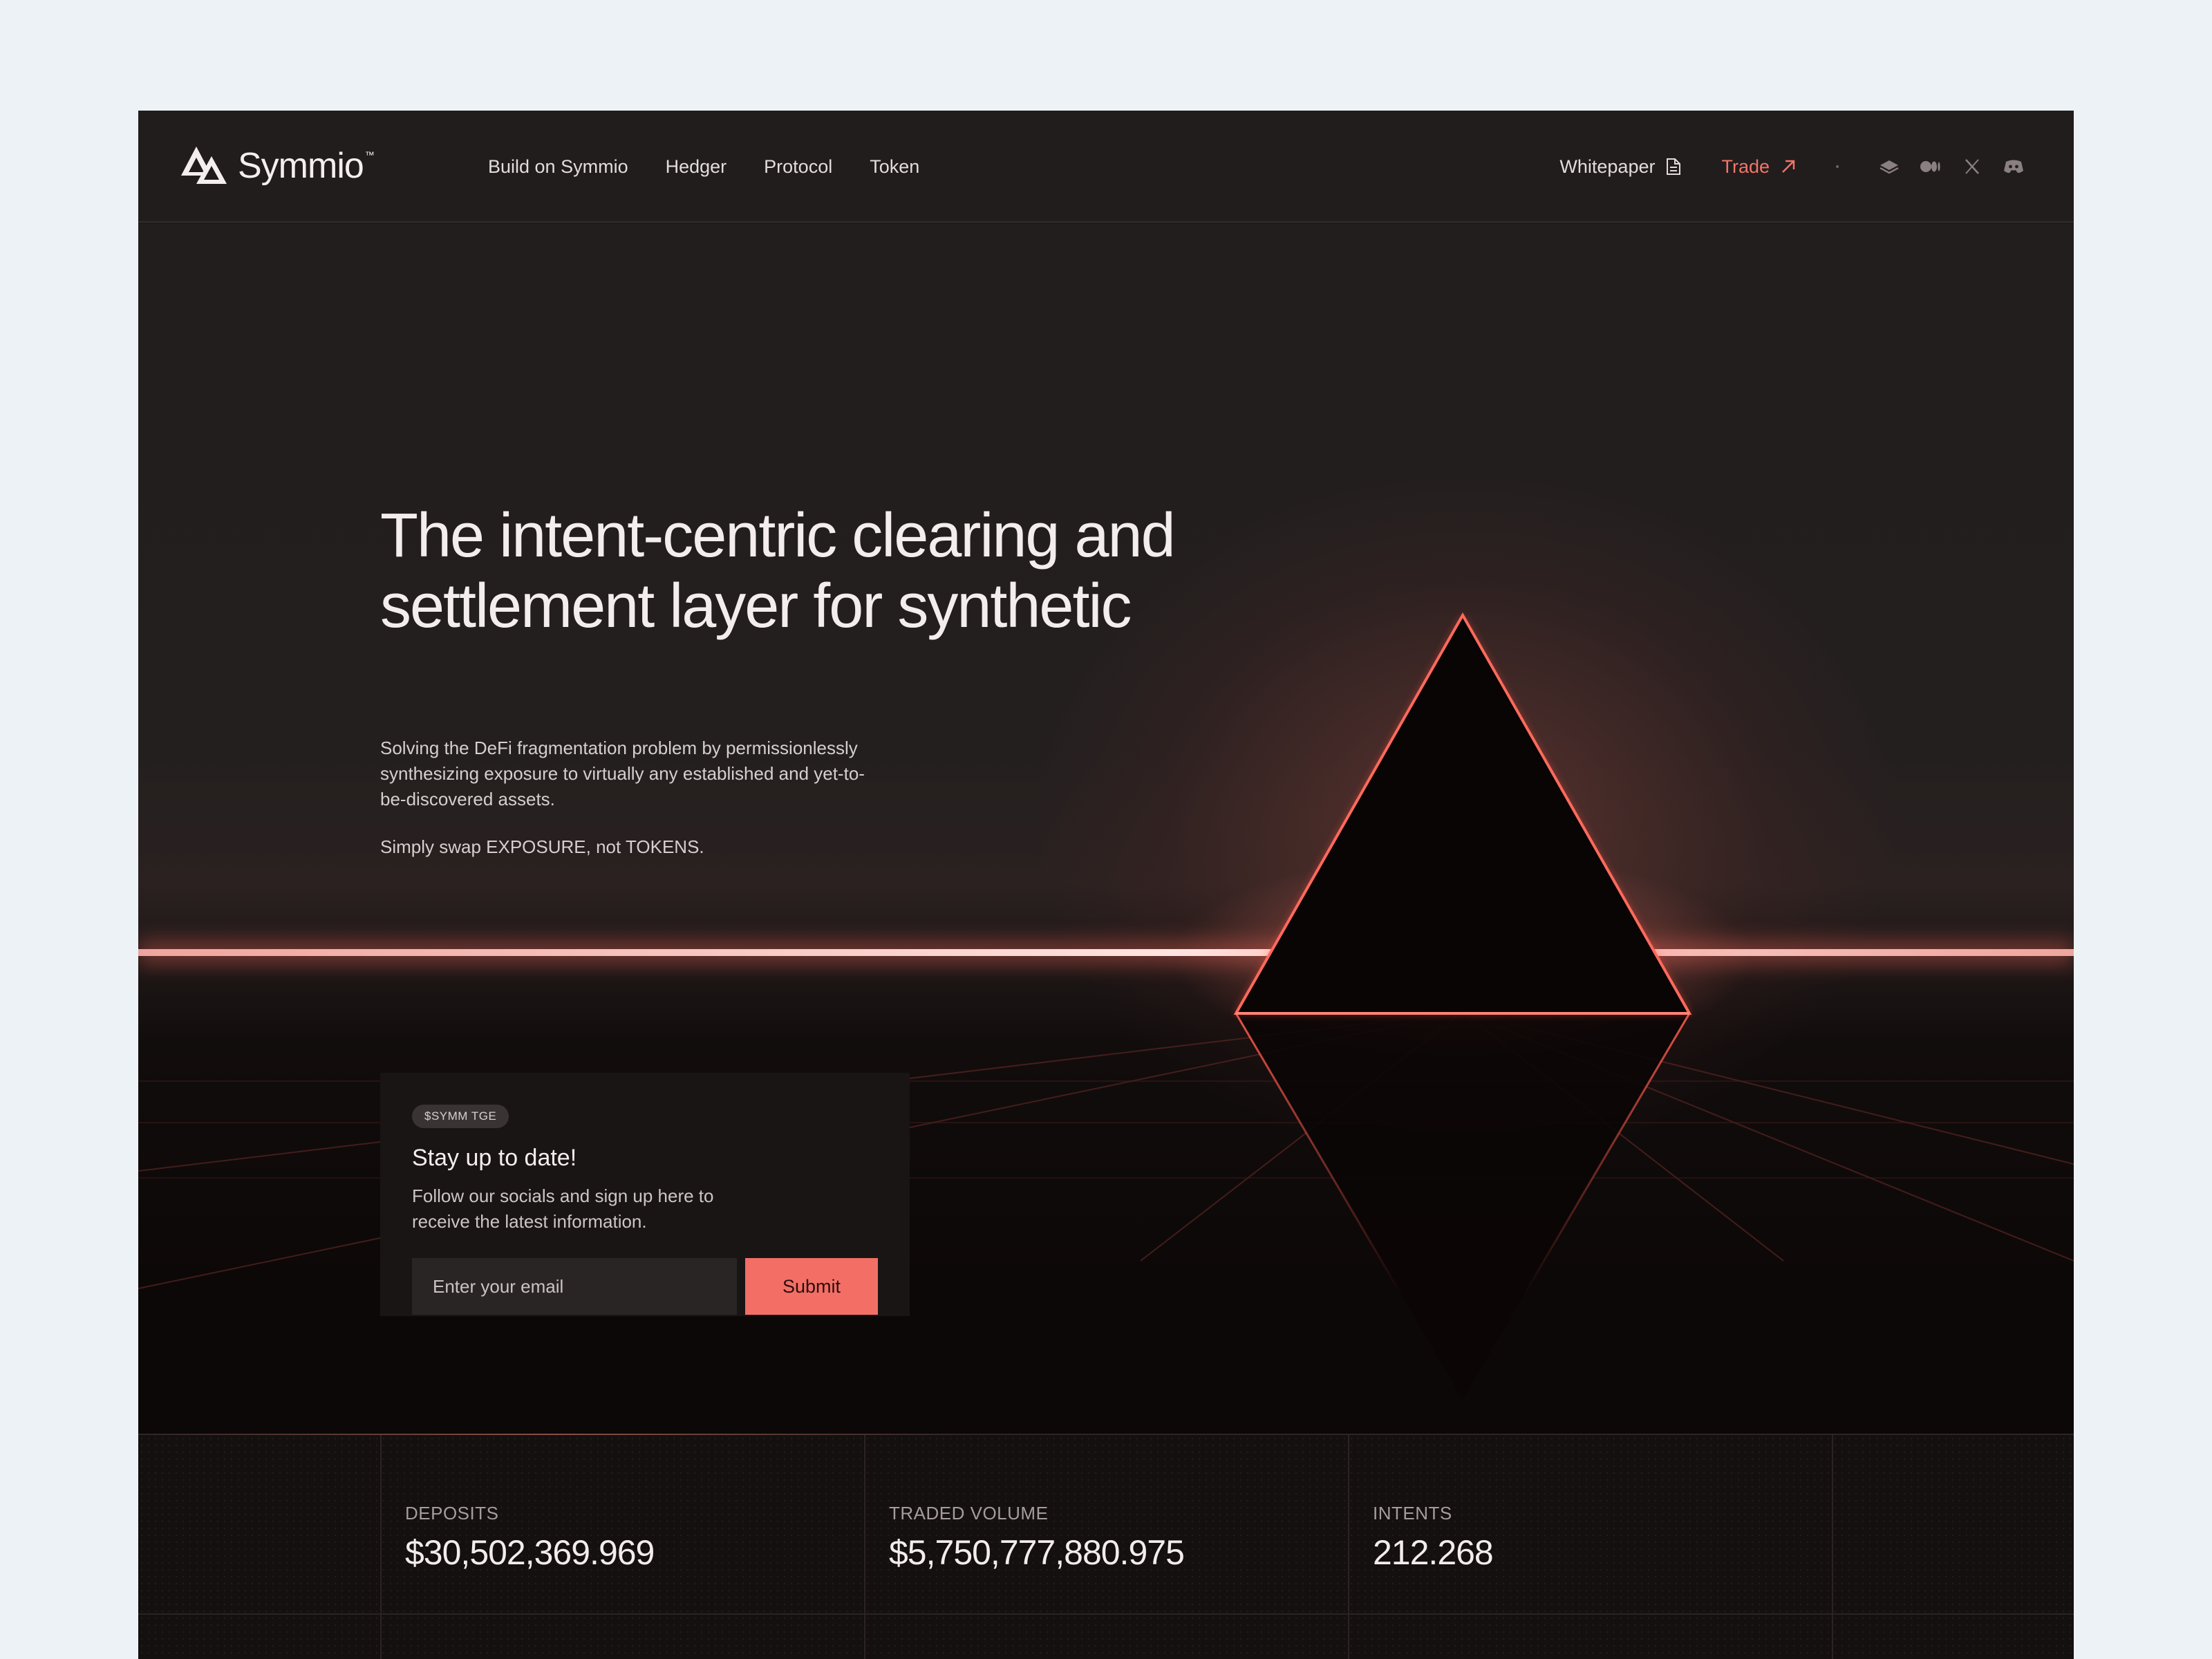 This screenshot has height=1659, width=2212. What do you see at coordinates (1837, 167) in the screenshot?
I see `separator-dot` at bounding box center [1837, 167].